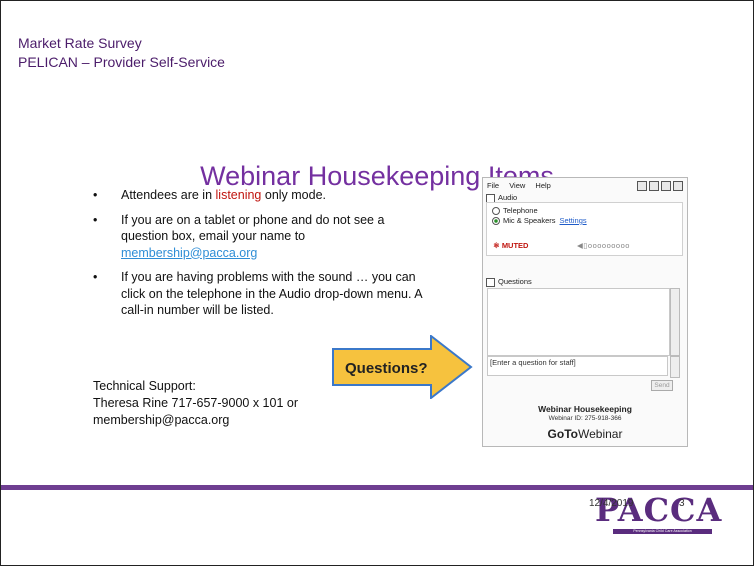  What do you see at coordinates (611, 503) in the screenshot?
I see `slide-date: 12/4/2019` at bounding box center [611, 503].